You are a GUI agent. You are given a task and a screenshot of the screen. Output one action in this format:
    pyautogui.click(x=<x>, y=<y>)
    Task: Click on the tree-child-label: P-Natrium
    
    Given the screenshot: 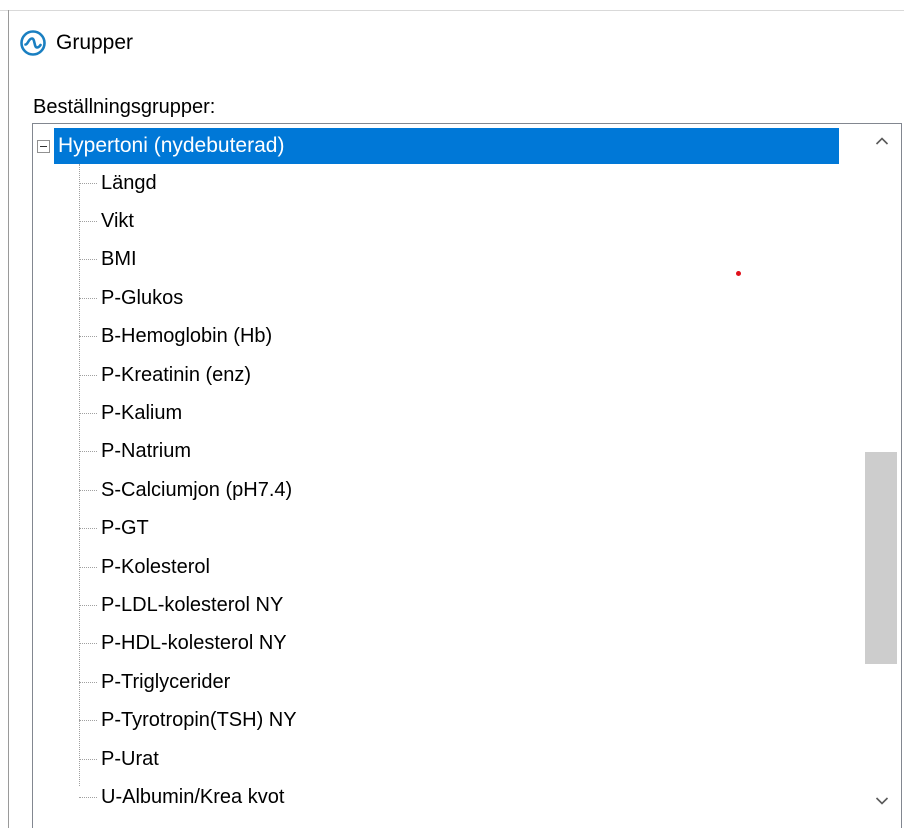 What is the action you would take?
    pyautogui.click(x=146, y=451)
    